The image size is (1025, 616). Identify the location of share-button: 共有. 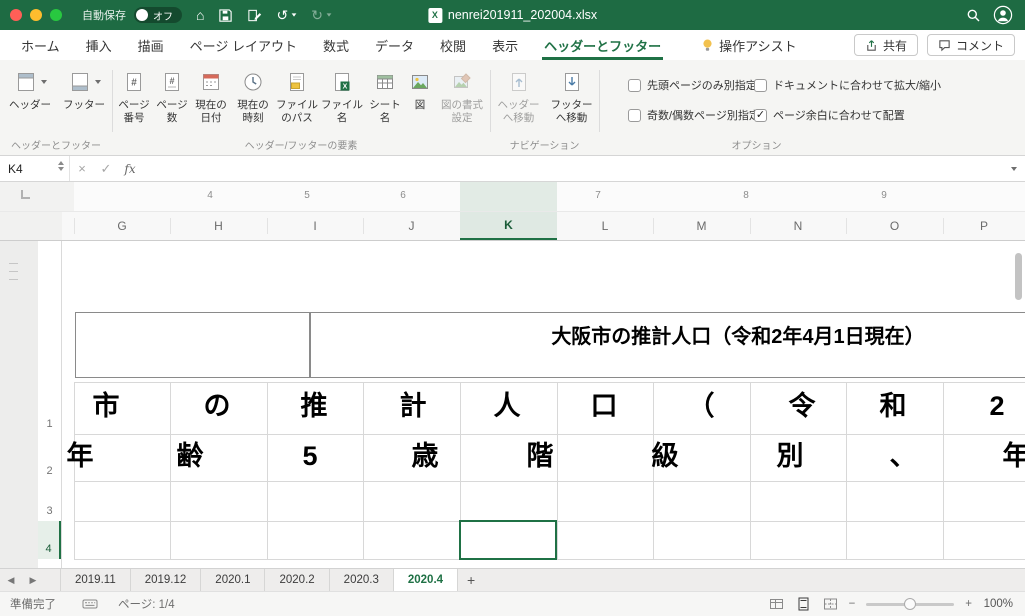
(885, 45).